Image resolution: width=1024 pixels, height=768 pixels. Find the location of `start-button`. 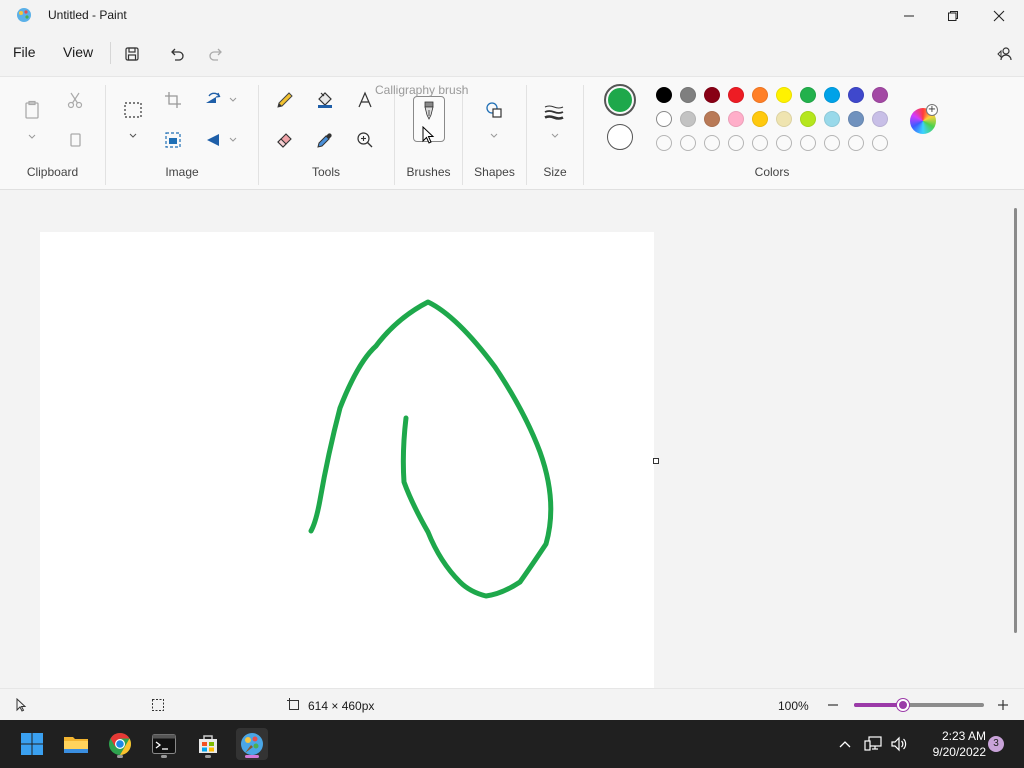

start-button is located at coordinates (32, 744).